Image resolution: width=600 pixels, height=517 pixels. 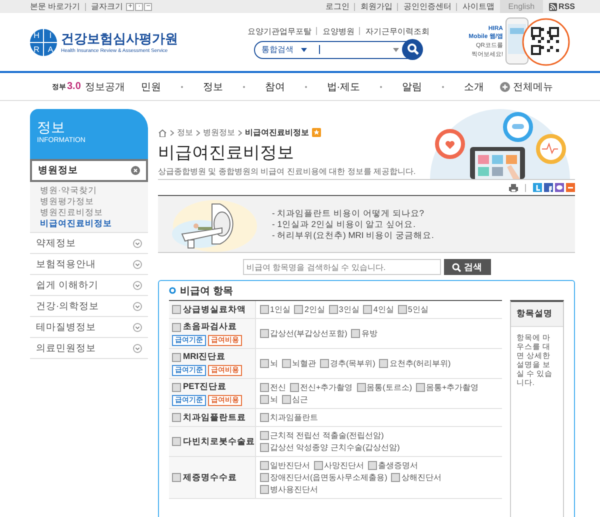 What do you see at coordinates (89, 285) in the screenshot?
I see `sidebar-item: 쉽게 이해하기` at bounding box center [89, 285].